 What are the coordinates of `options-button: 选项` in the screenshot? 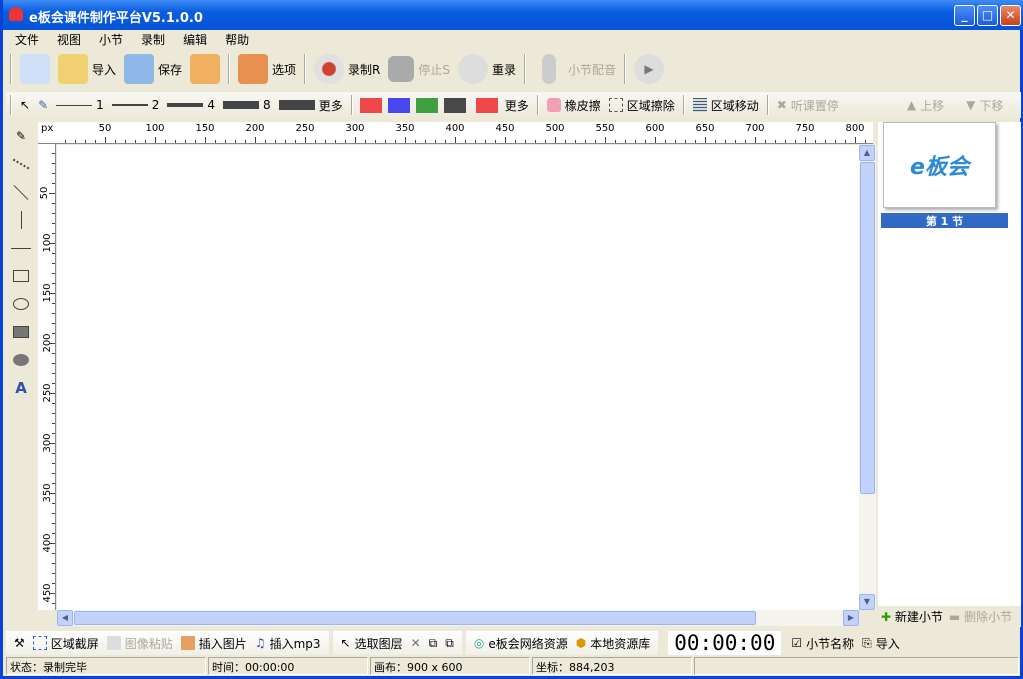 It's located at (267, 69).